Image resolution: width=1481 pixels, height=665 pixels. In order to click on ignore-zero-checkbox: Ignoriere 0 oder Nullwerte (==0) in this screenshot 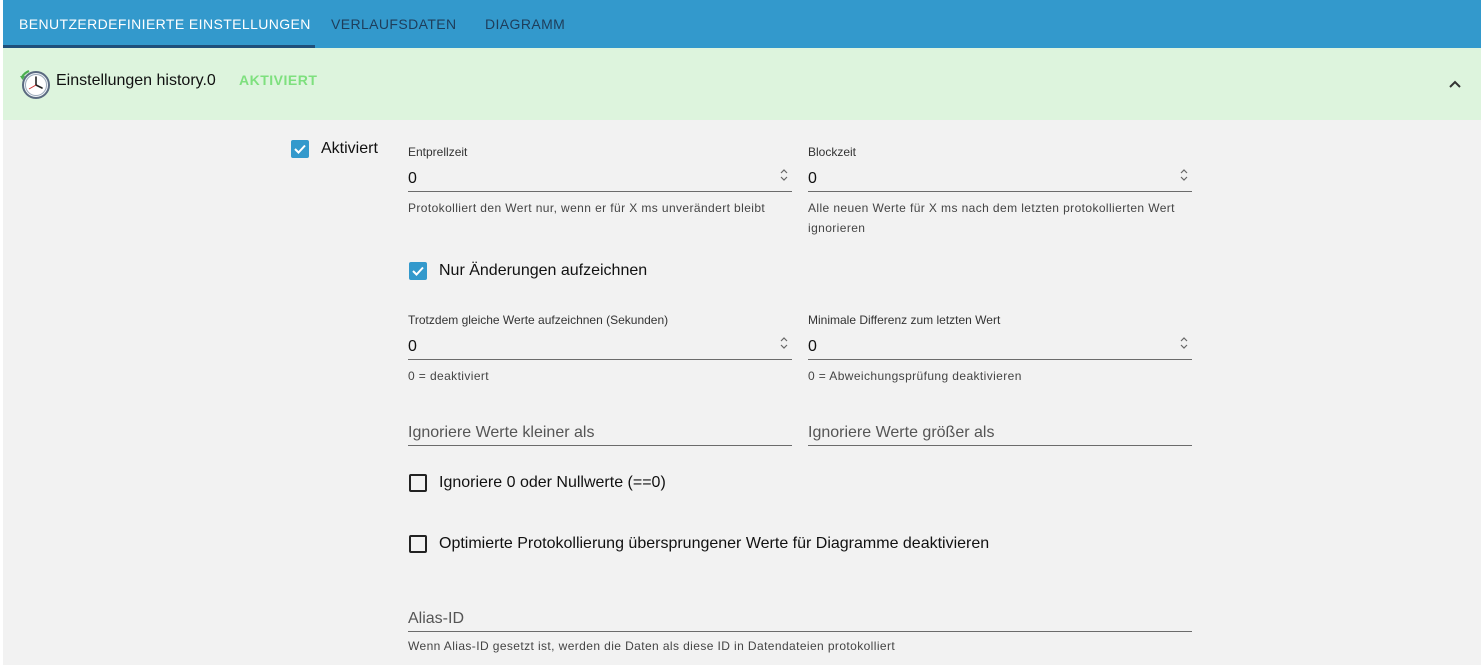, I will do `click(537, 483)`.